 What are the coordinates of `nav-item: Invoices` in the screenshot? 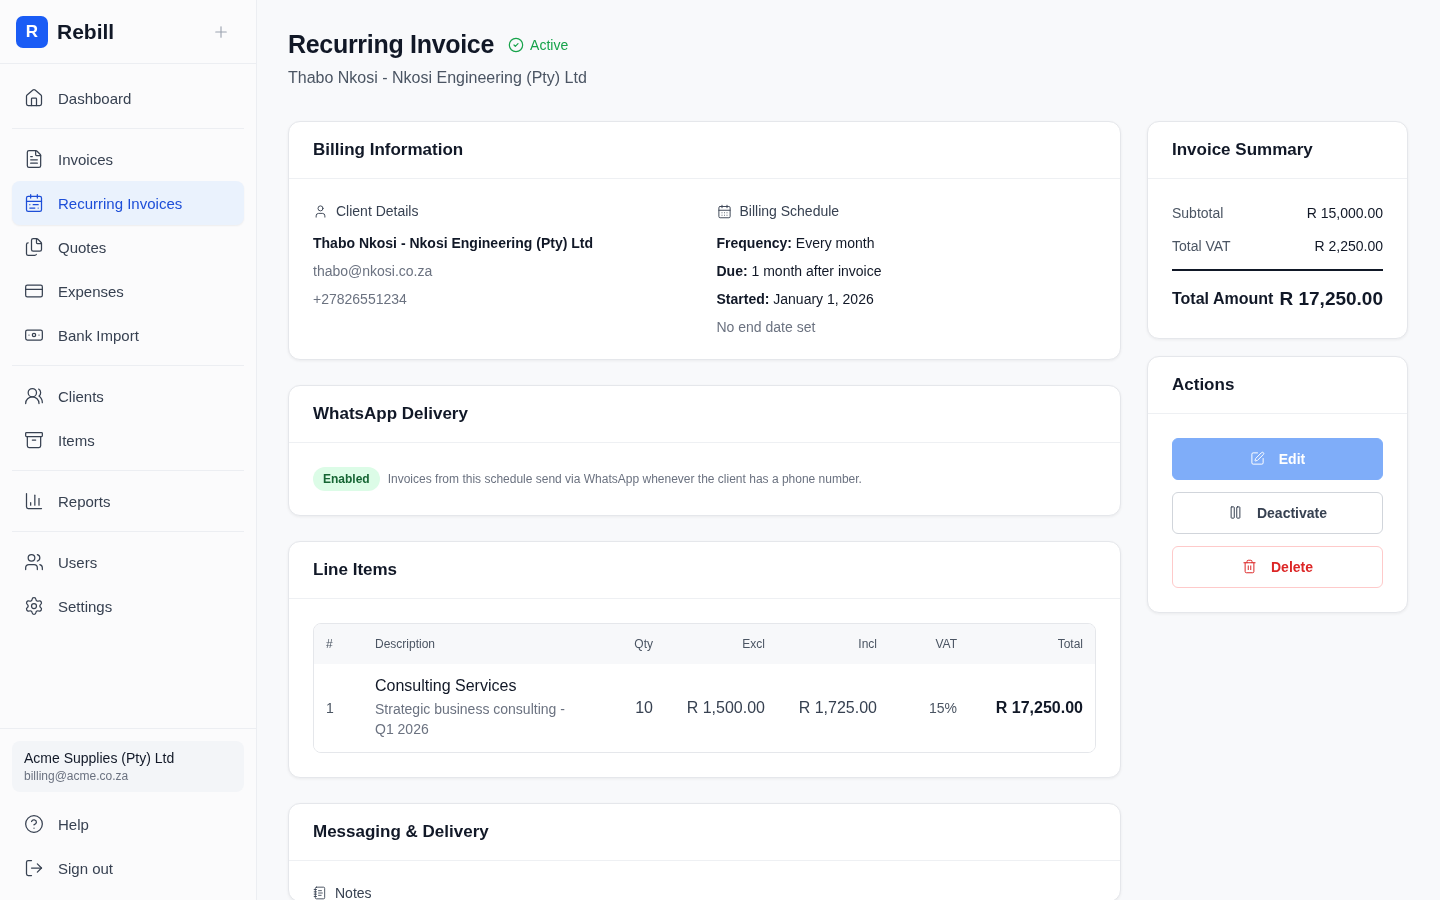 It's located at (128, 159).